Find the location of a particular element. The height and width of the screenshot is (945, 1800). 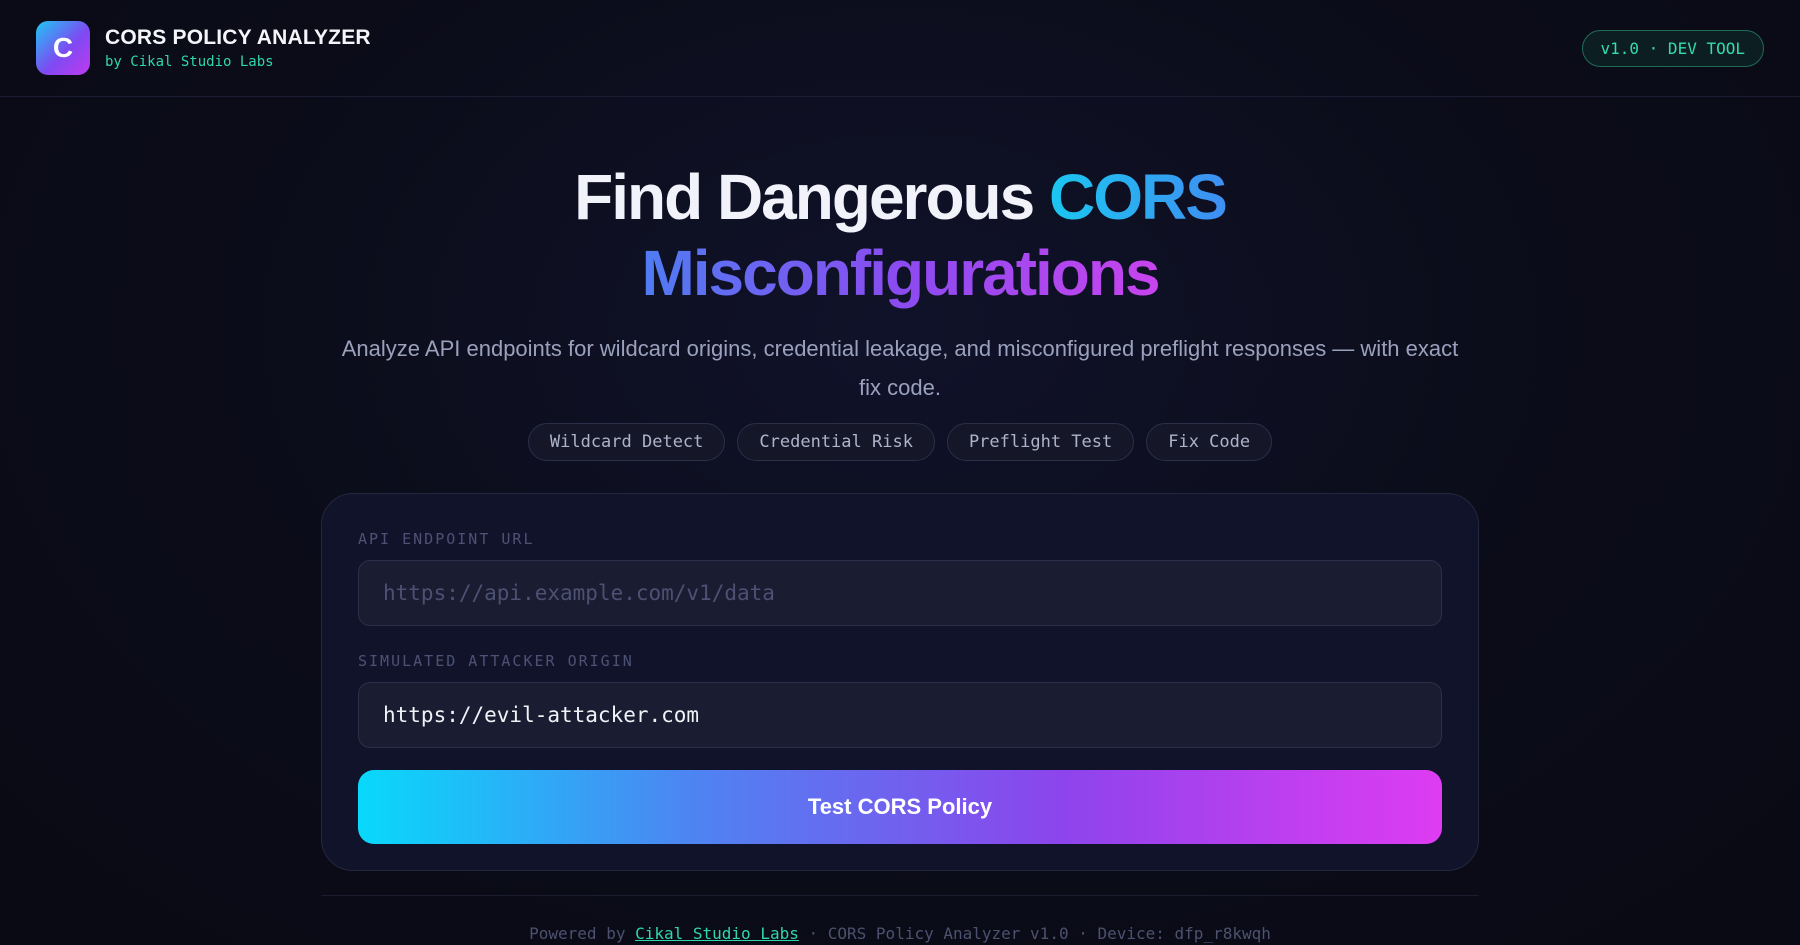

app-title: CORS POLICY ANALYZER is located at coordinates (238, 37).